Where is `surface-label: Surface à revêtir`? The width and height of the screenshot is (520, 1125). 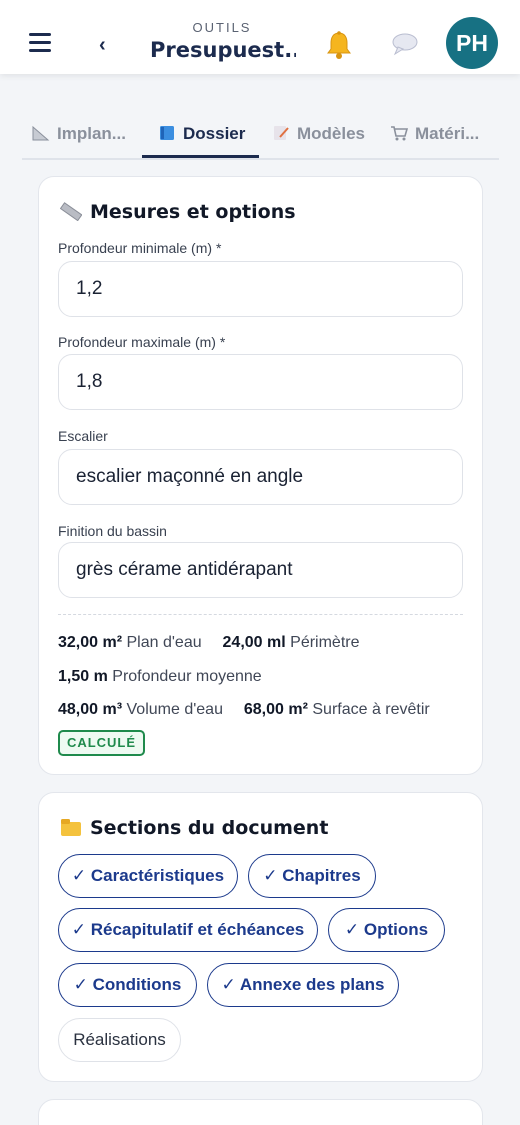
surface-label: Surface à revêtir is located at coordinates (371, 709).